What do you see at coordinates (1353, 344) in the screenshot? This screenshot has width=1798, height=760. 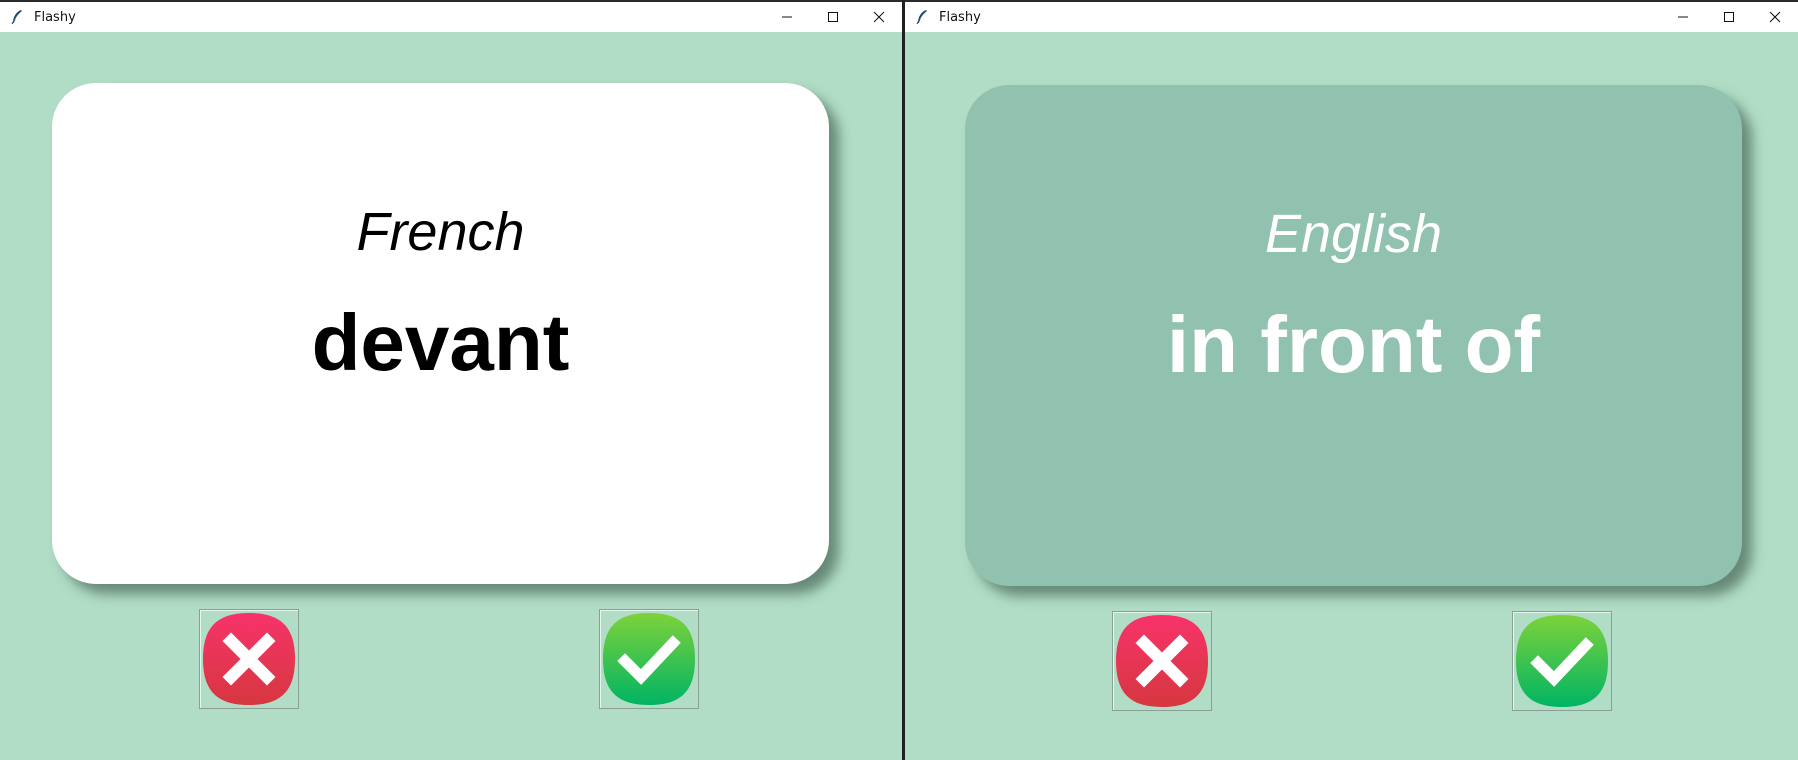 I see `card-word: in front of` at bounding box center [1353, 344].